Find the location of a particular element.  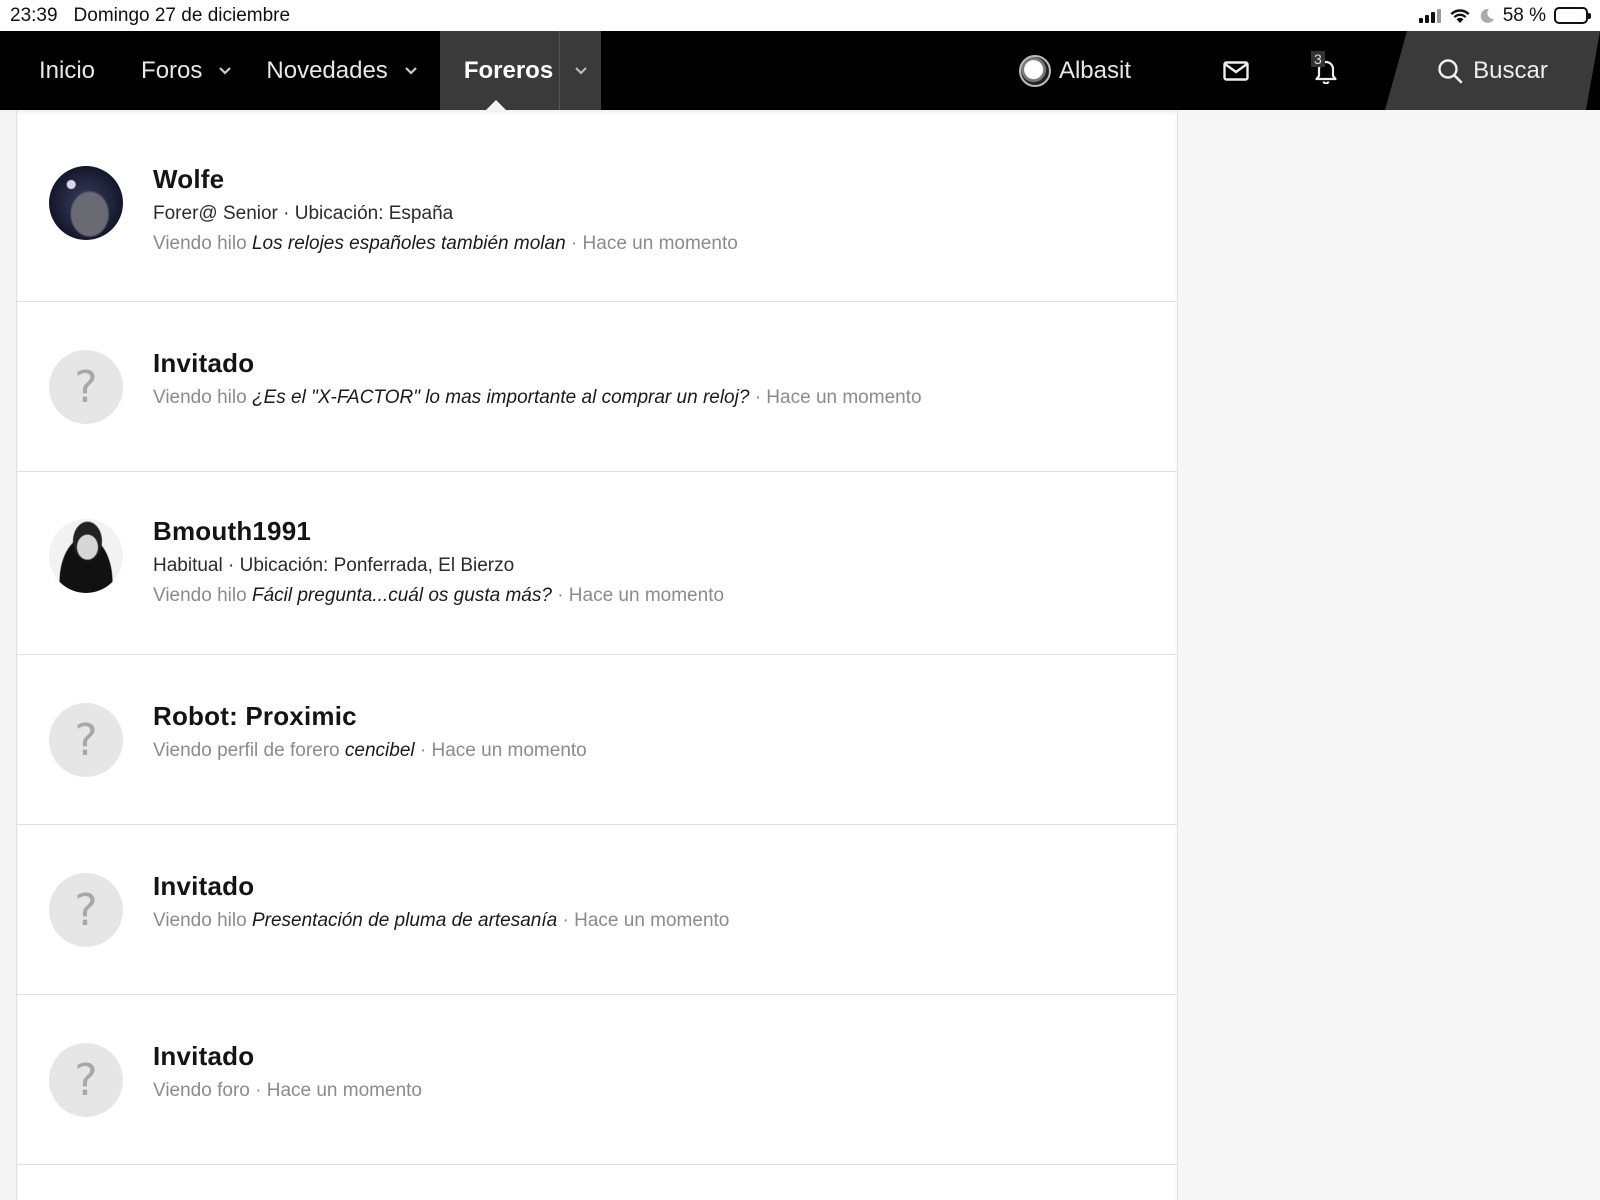

member-title: Forer@ Senior · Ubicación: España is located at coordinates (303, 213).